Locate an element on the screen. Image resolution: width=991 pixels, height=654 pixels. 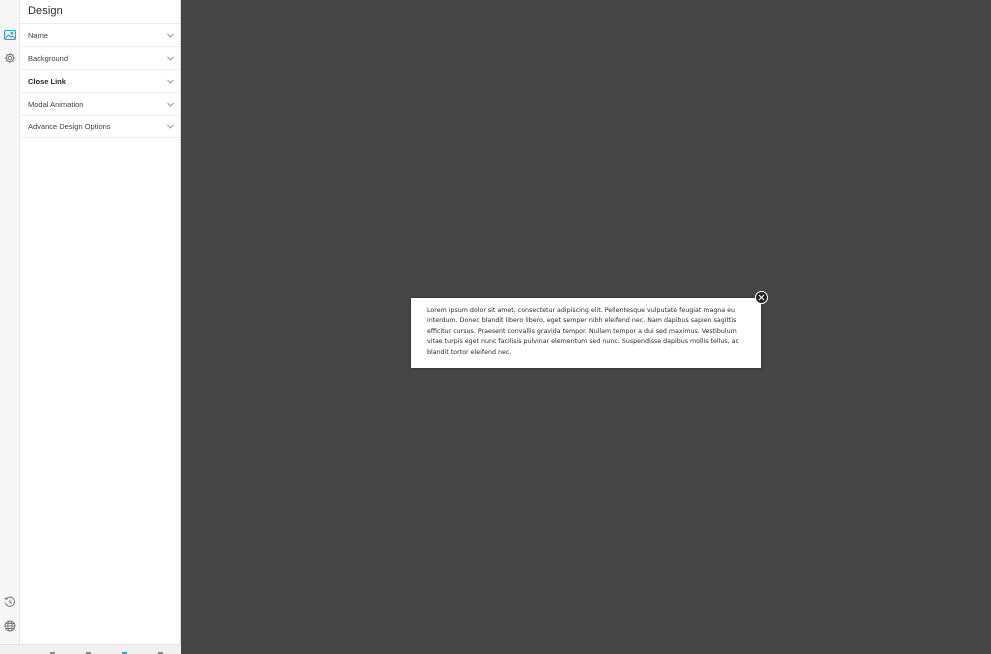
section-background: Background is located at coordinates (100, 57).